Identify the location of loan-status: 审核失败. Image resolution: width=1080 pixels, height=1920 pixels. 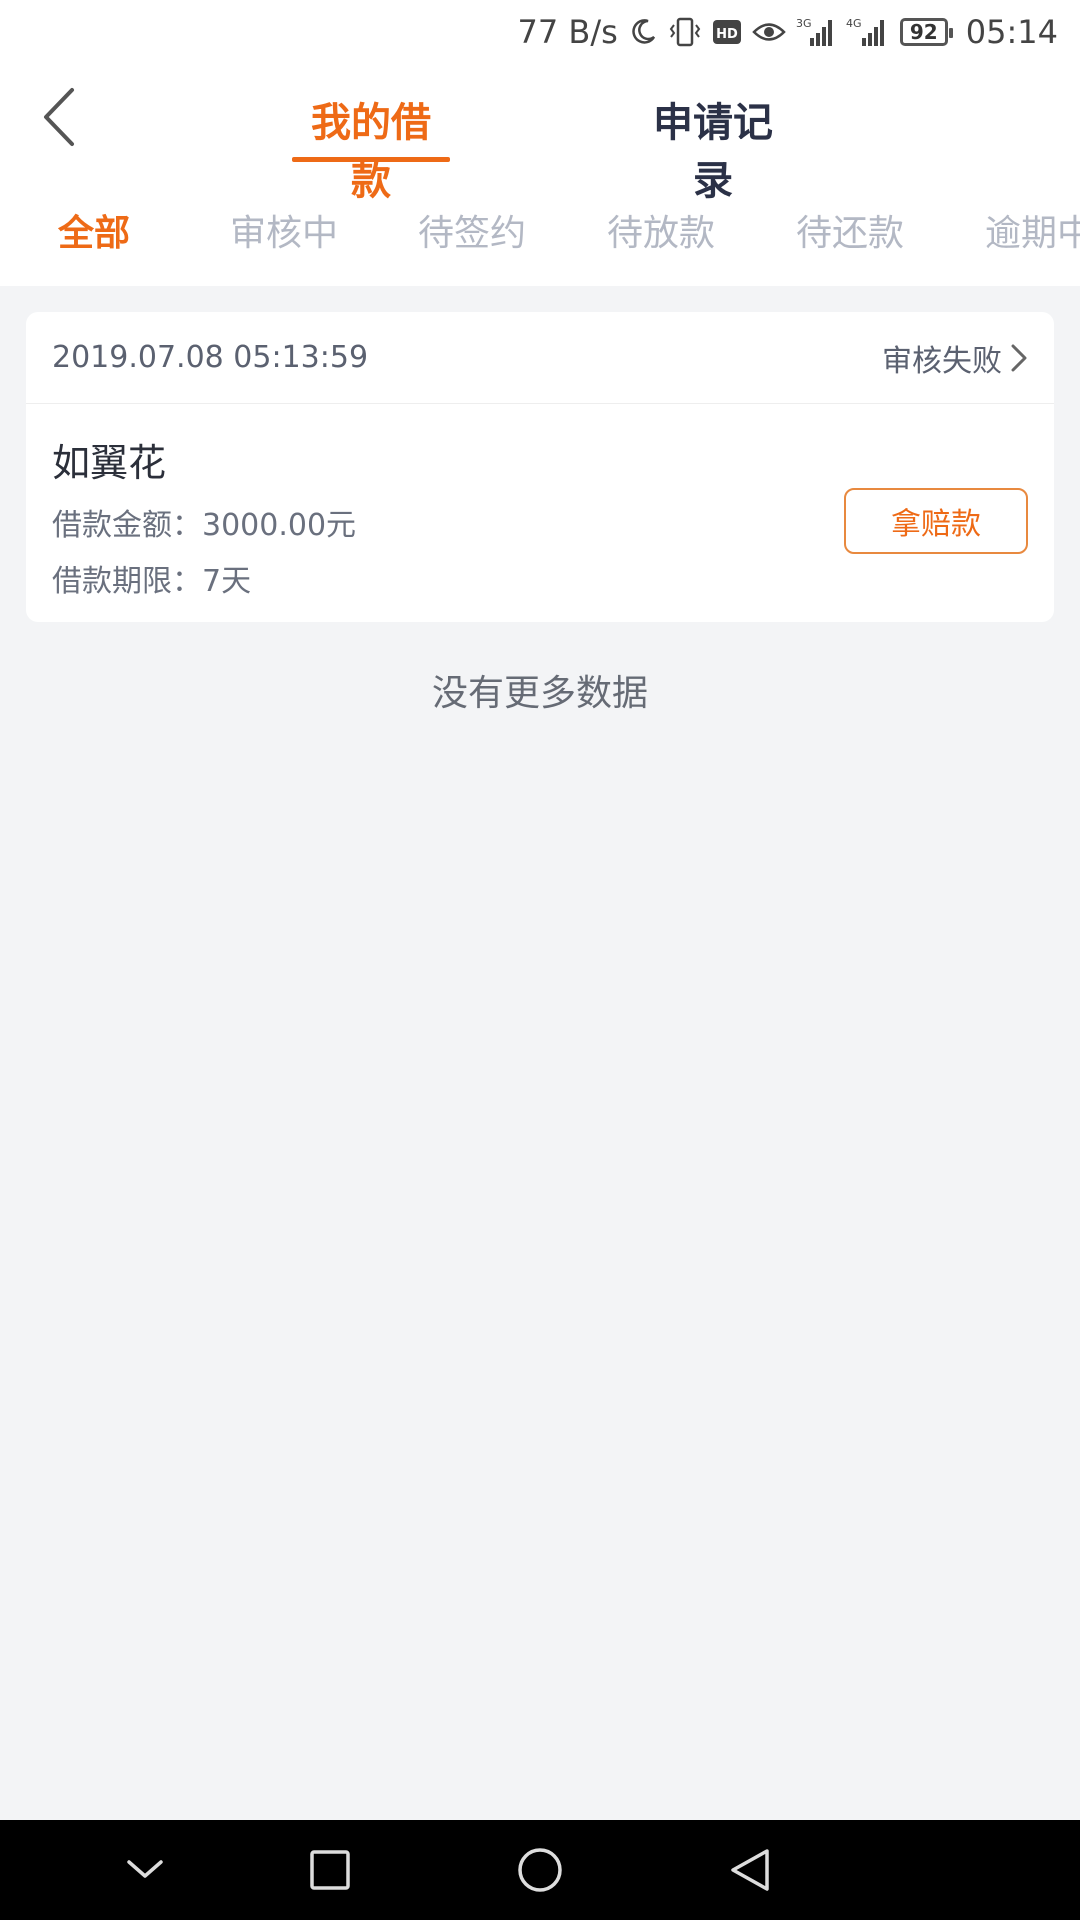
(955, 358).